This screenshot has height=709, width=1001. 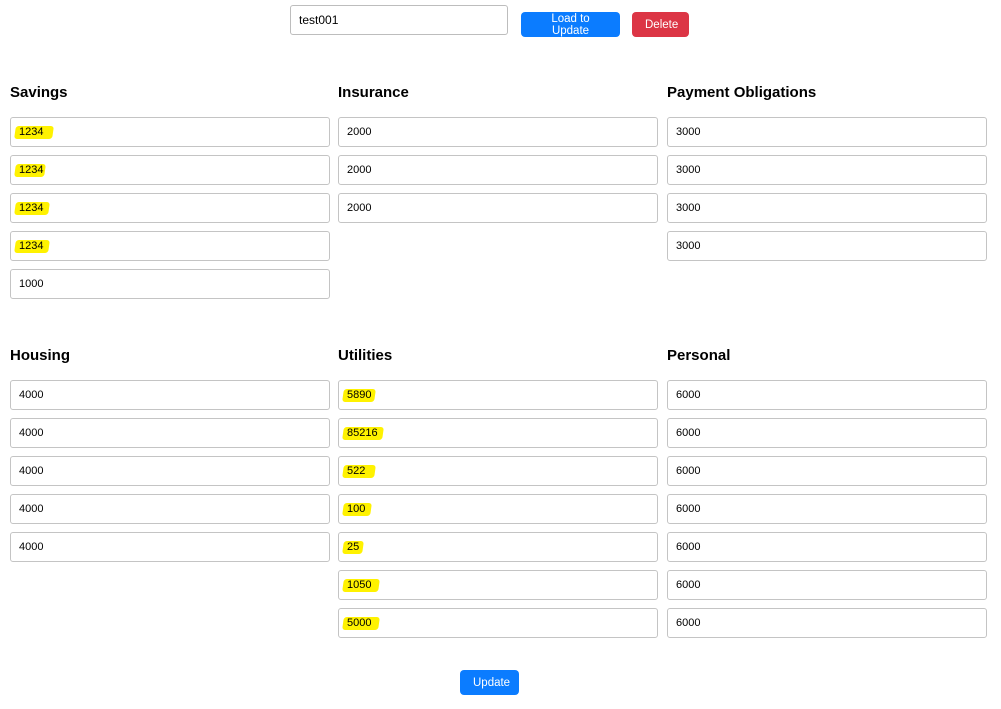 I want to click on delete-button: Delete, so click(x=660, y=24).